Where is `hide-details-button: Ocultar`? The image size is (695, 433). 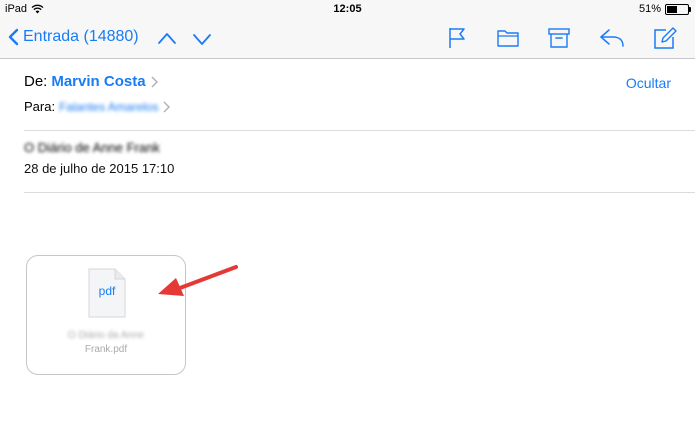 hide-details-button: Ocultar is located at coordinates (648, 83).